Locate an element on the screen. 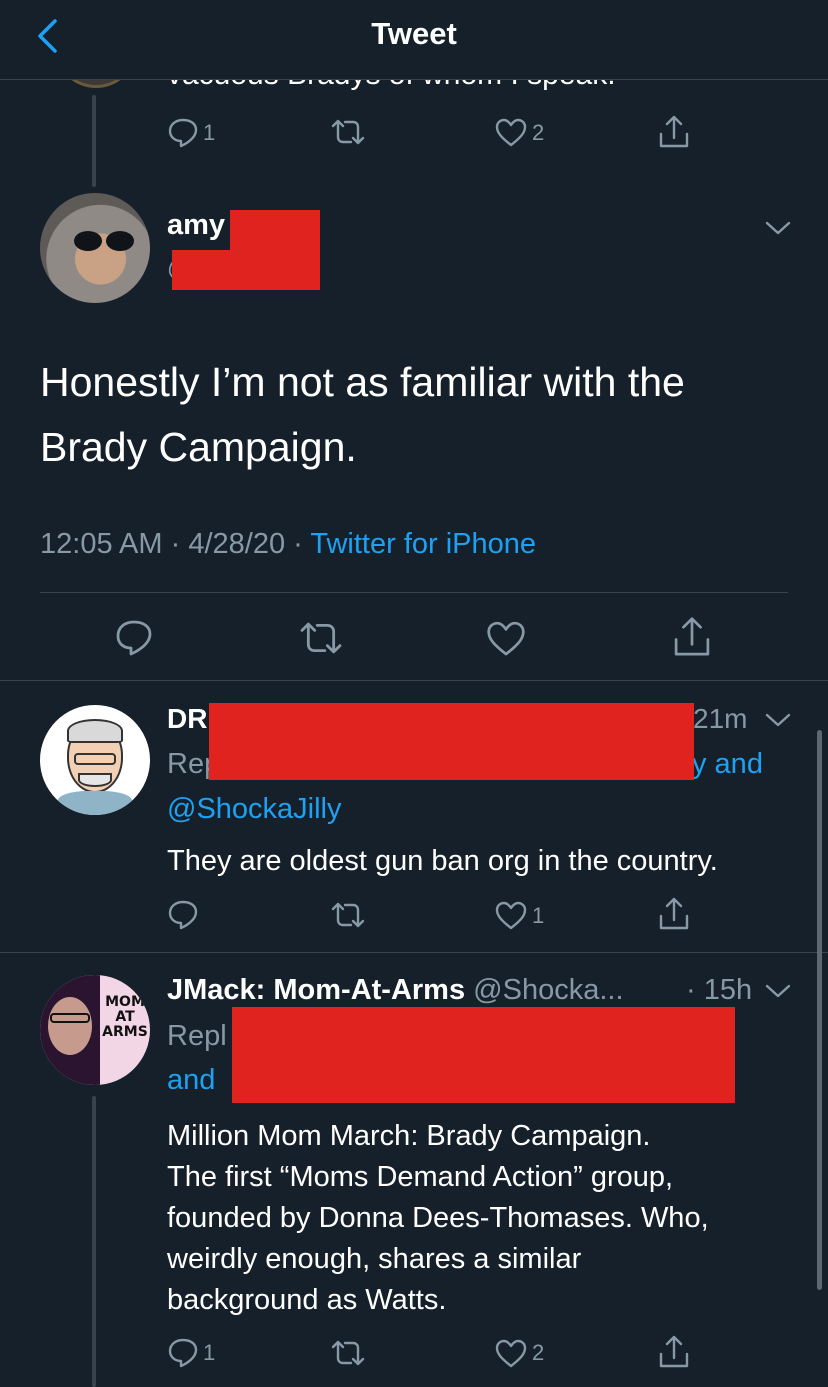 This screenshot has width=828, height=1387. prev-like-count: 2 is located at coordinates (538, 132).